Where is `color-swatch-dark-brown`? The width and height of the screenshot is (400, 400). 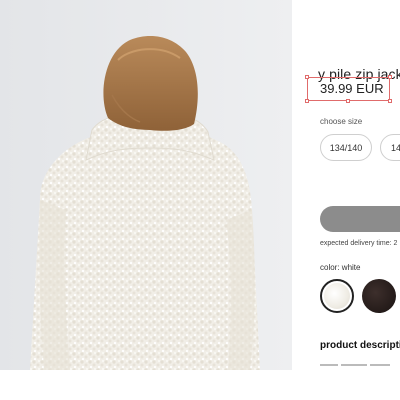
color-swatch-dark-brown is located at coordinates (379, 296).